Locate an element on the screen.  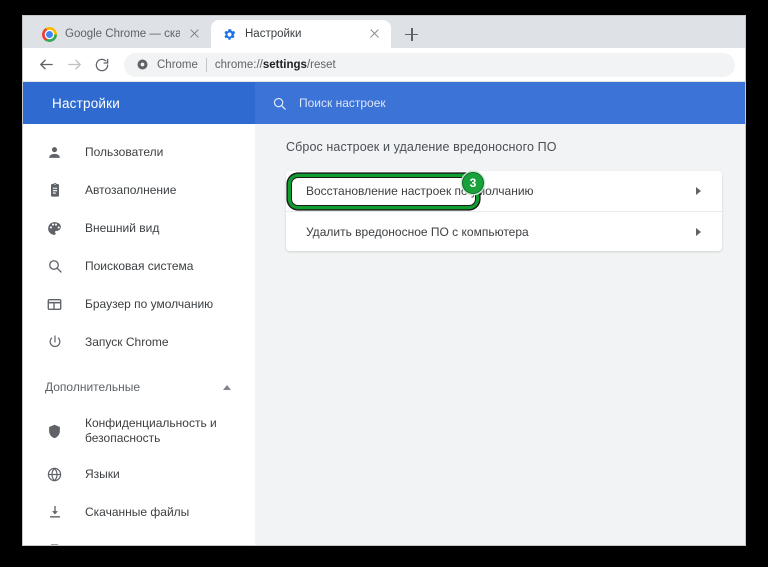
remove-malware-row: Удалить вредоносное ПО с компьютера is located at coordinates (504, 231).